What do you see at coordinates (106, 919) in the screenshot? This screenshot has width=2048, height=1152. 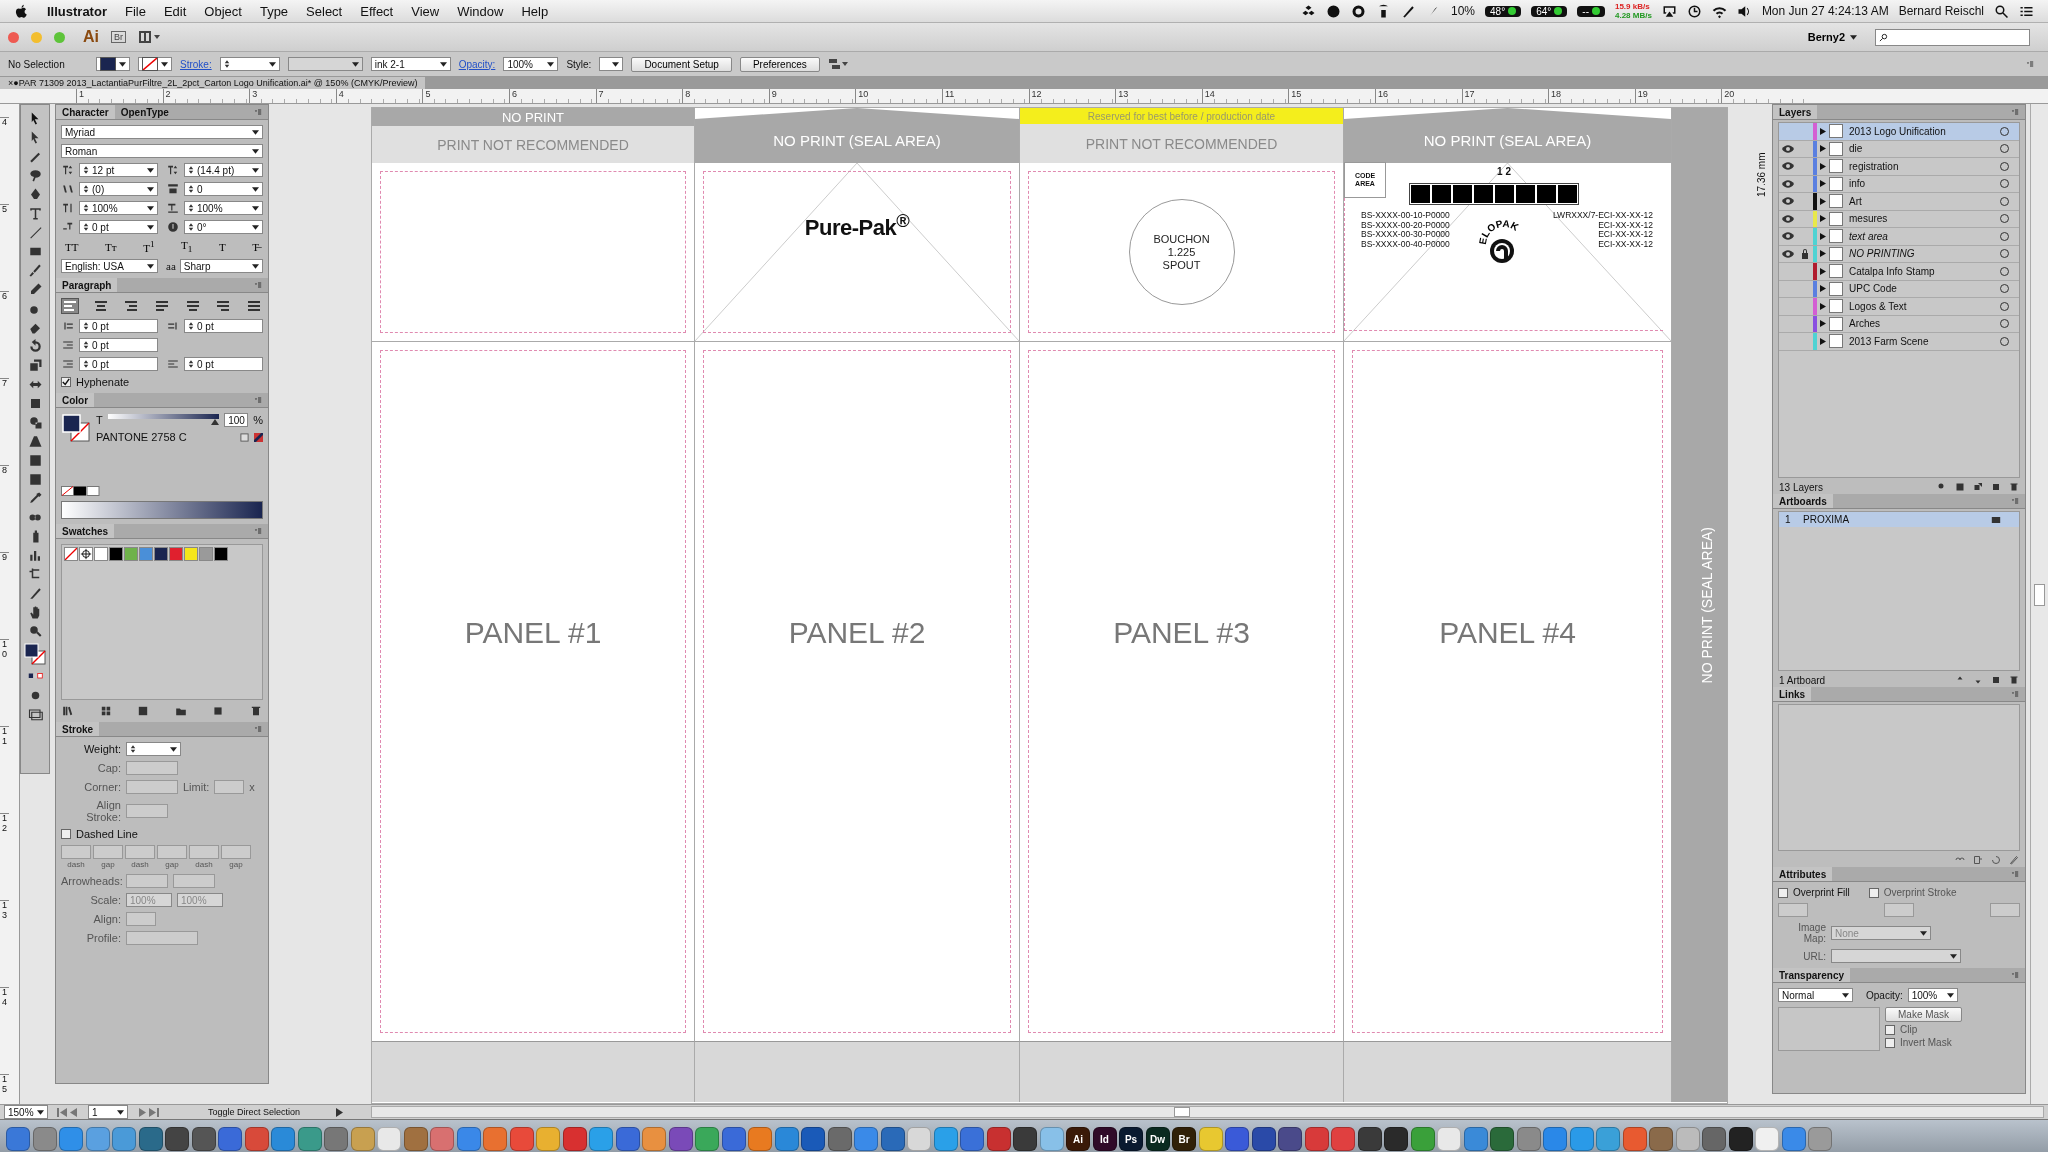 I see `field-label: Align:` at bounding box center [106, 919].